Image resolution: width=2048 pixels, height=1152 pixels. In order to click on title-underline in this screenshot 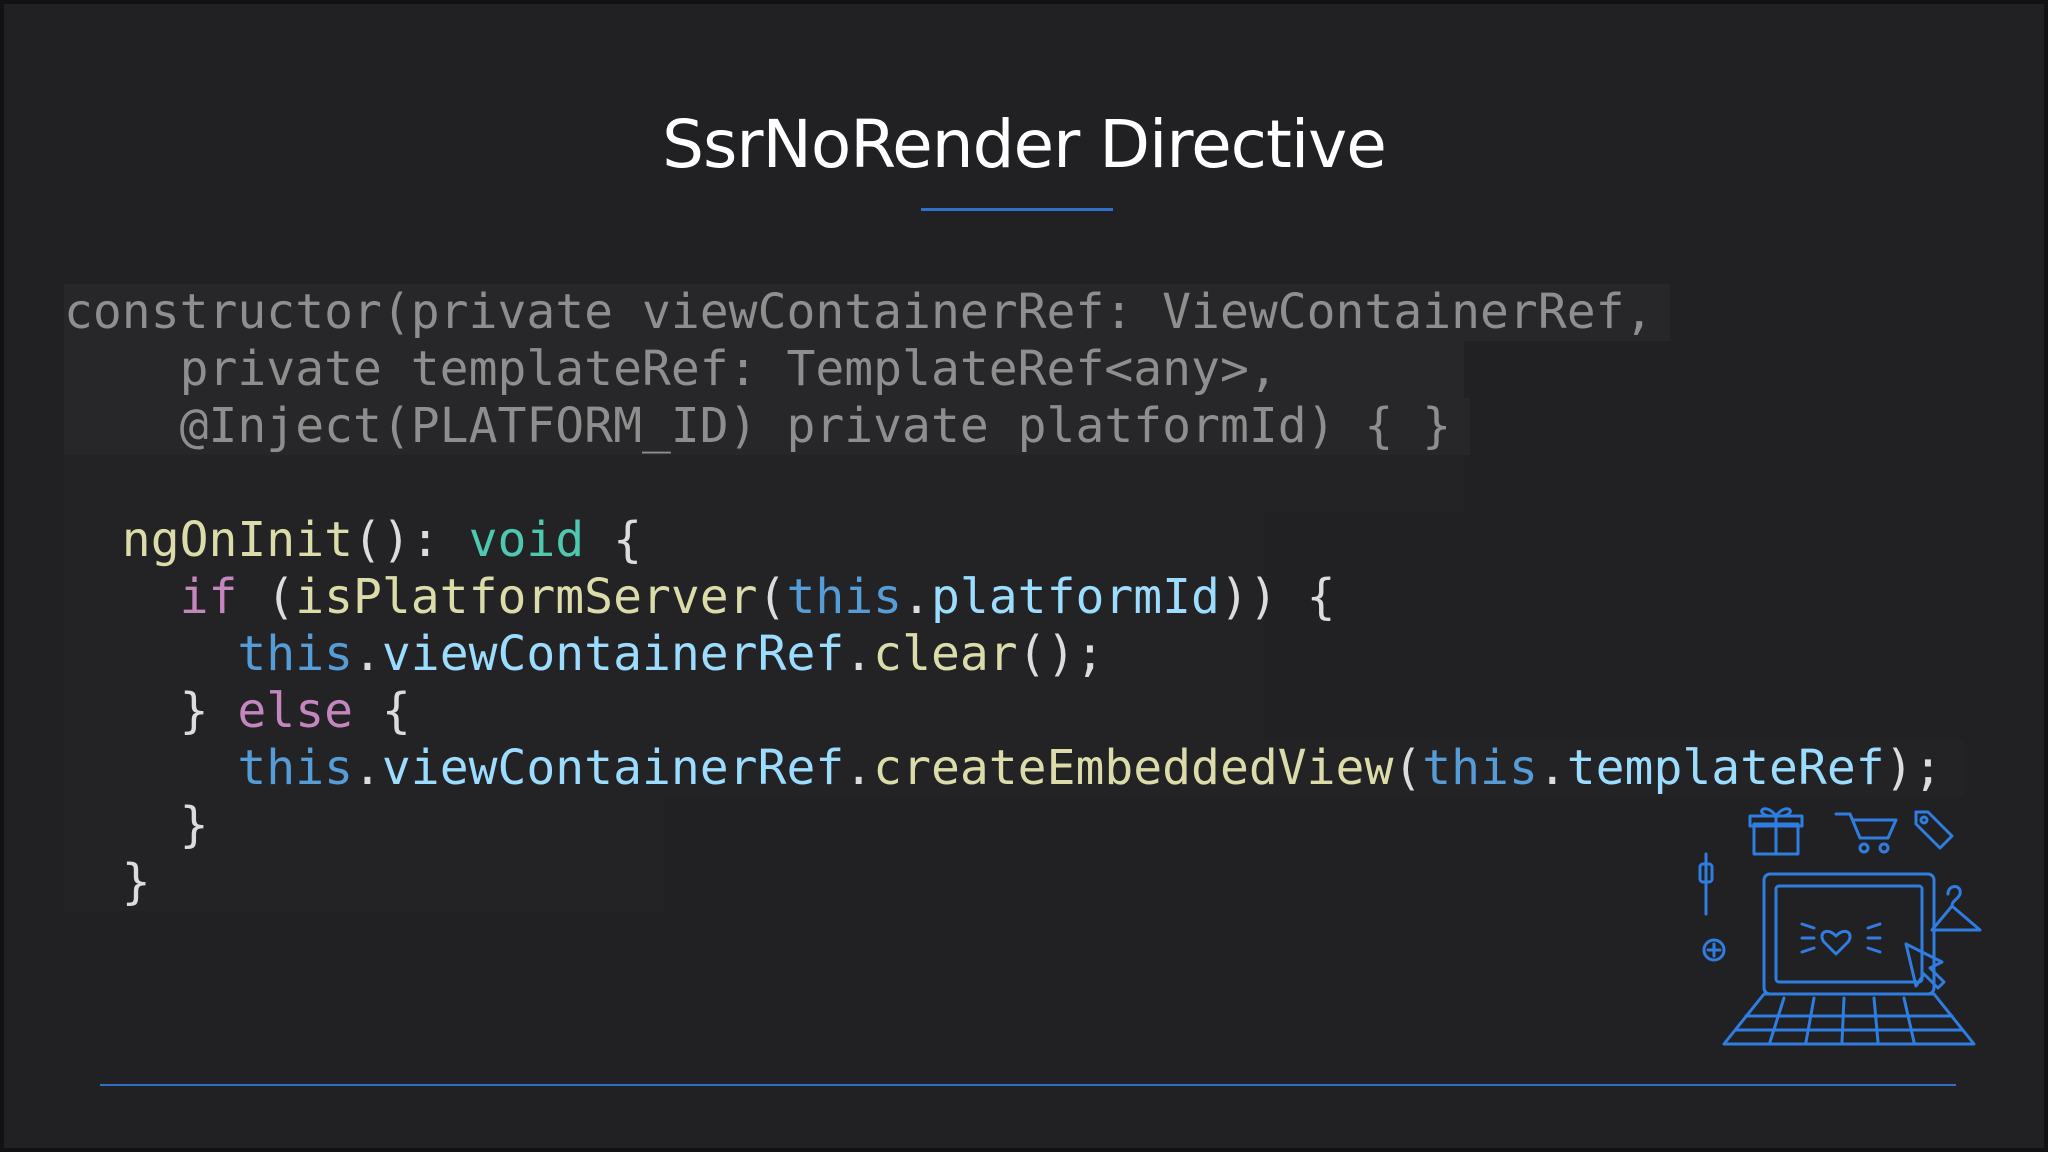, I will do `click(1017, 209)`.